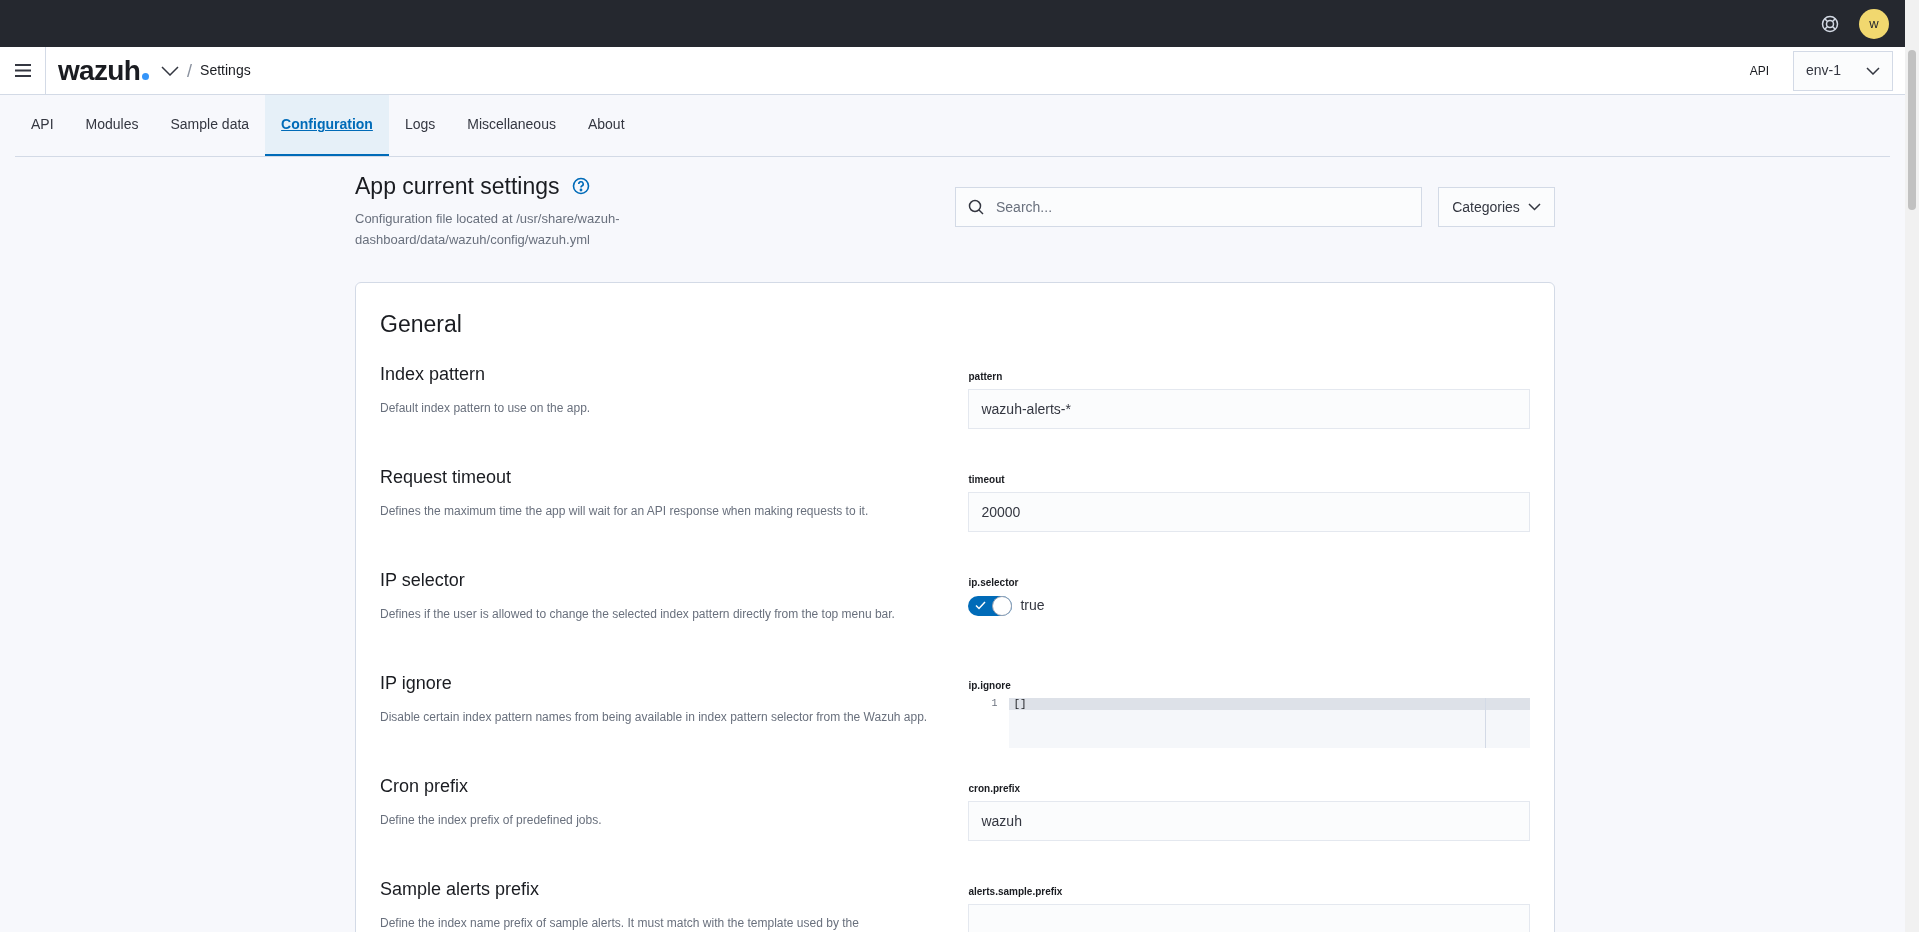  What do you see at coordinates (625, 511) in the screenshot?
I see `setting-description: Defines the maximum time the app will wait for an API response when making requests to it.` at bounding box center [625, 511].